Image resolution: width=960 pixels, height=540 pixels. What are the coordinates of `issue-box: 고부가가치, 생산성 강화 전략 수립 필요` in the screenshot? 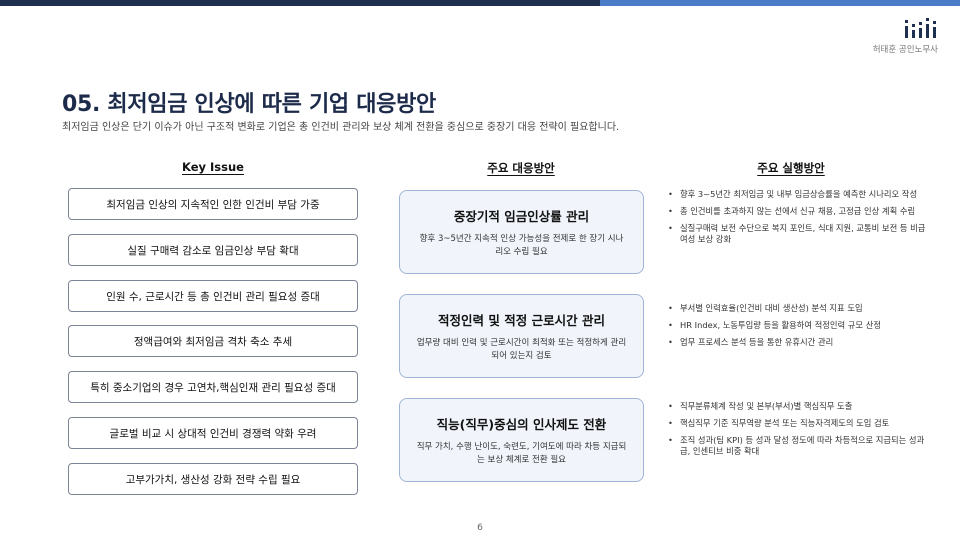 It's located at (213, 479).